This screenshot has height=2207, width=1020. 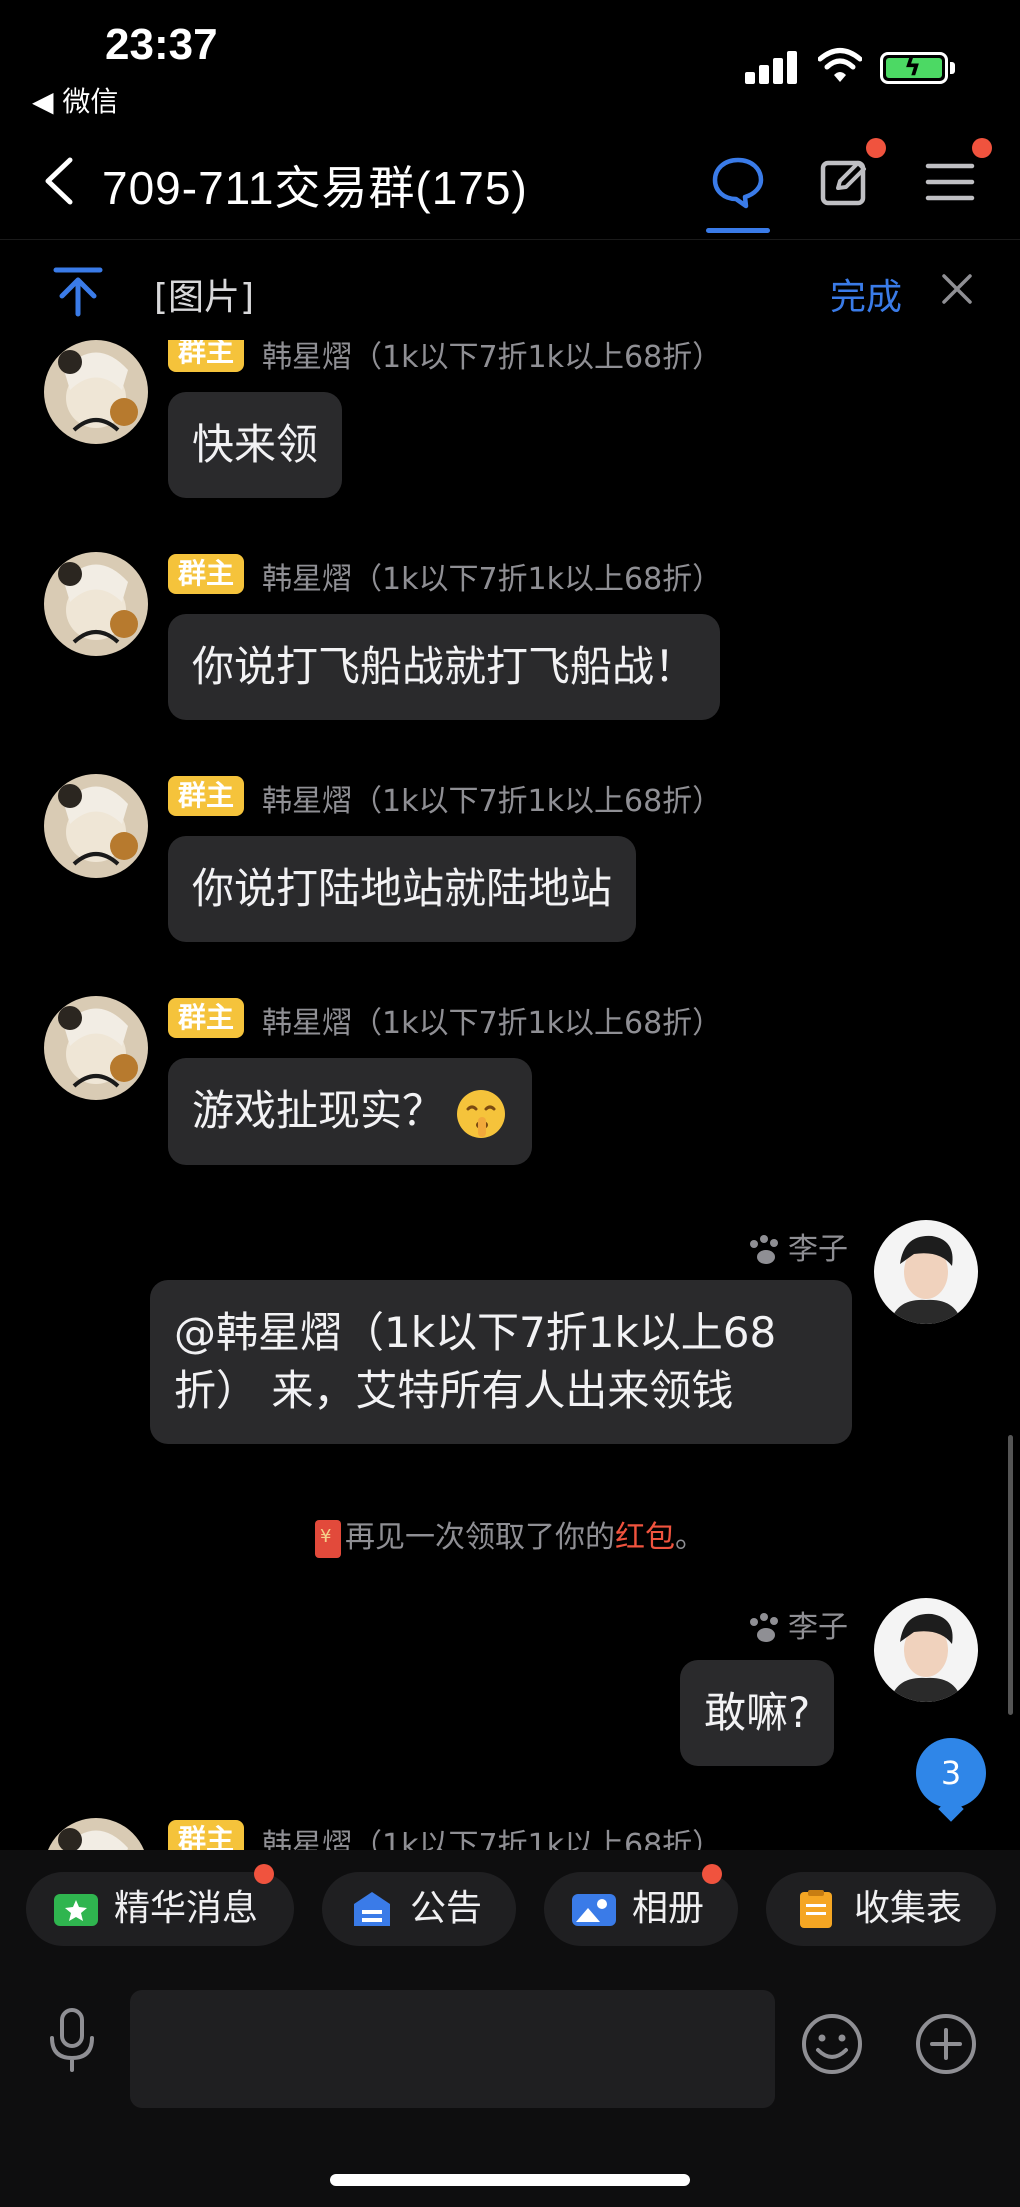 I want to click on message-bubble: 你说打陆地站就陆地站, so click(x=402, y=889).